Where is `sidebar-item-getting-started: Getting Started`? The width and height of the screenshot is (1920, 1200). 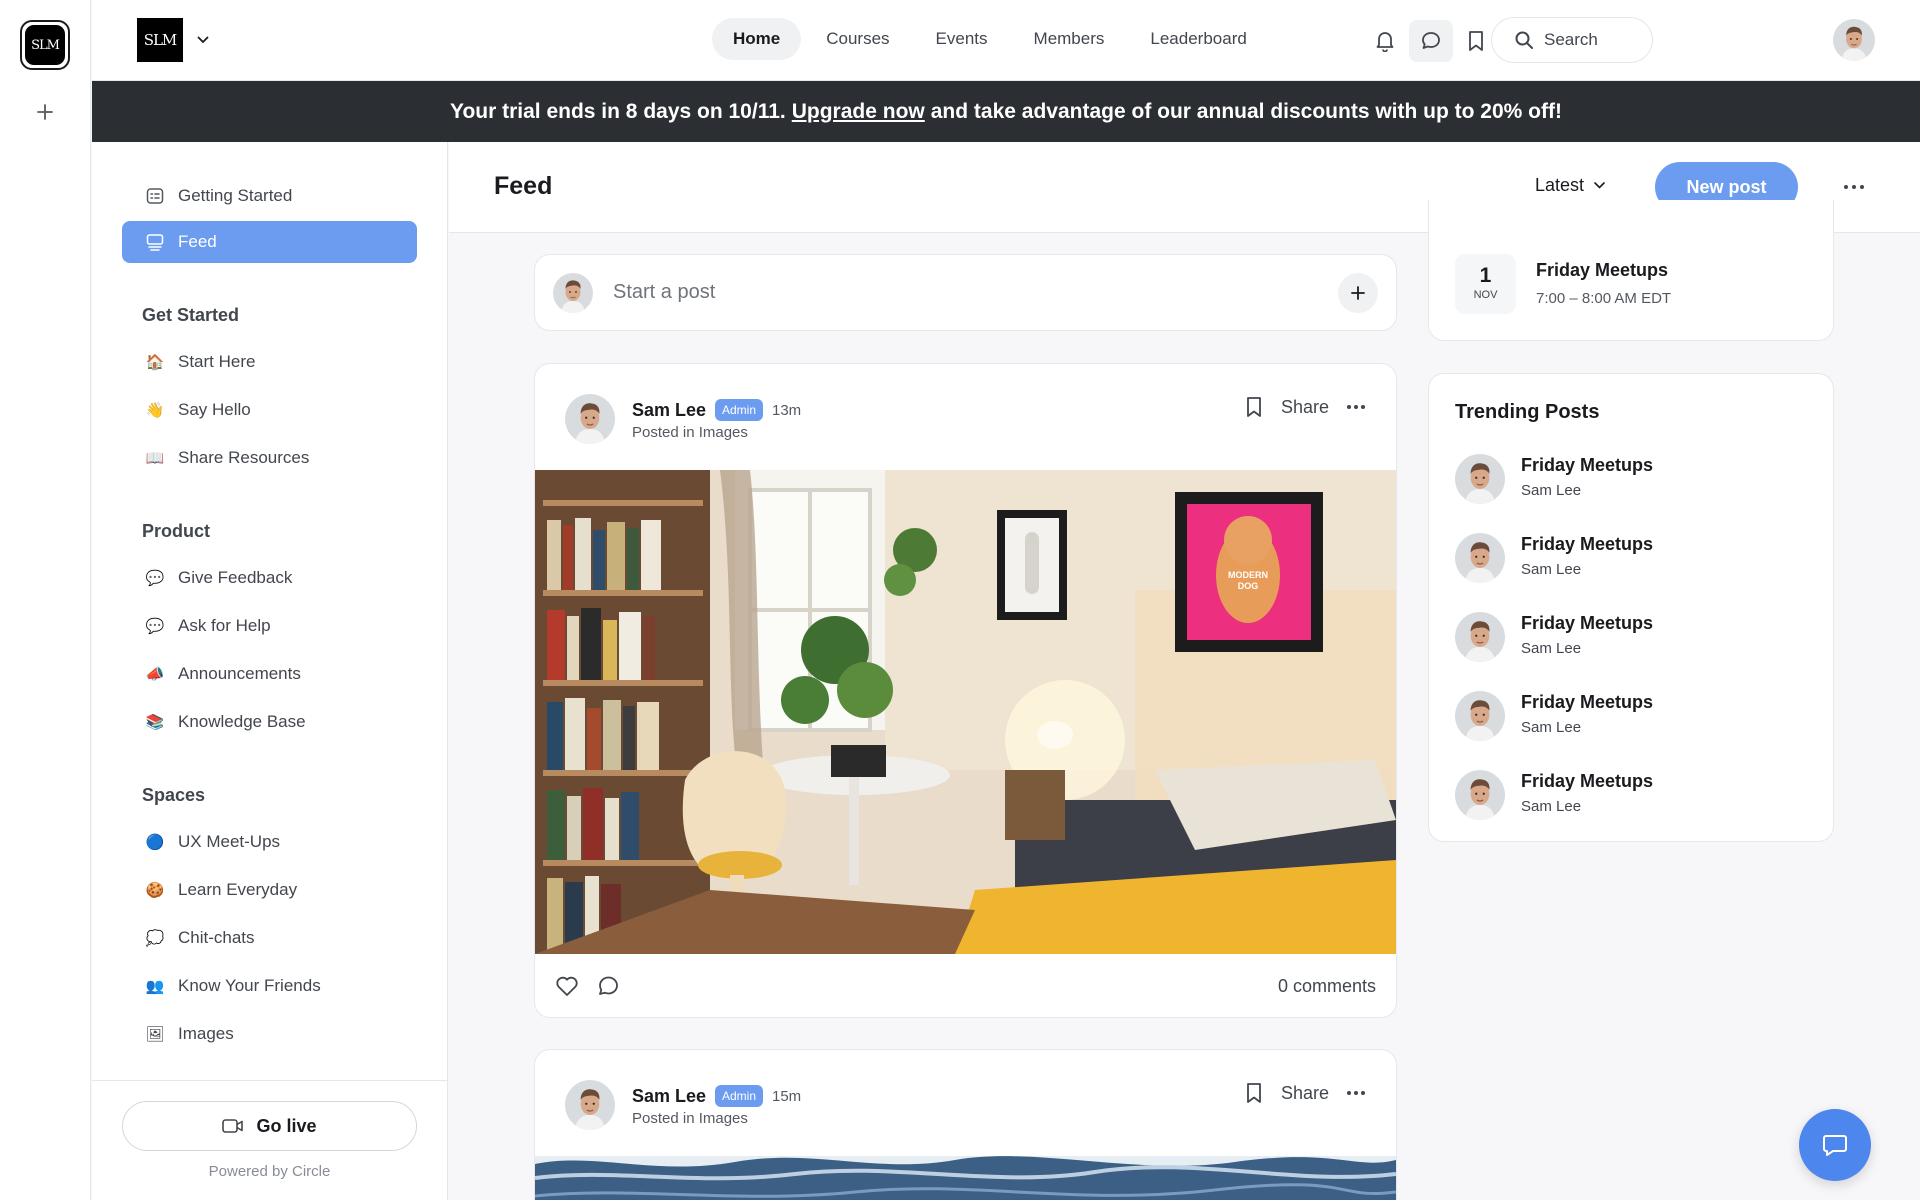
sidebar-item-getting-started: Getting Started is located at coordinates (269, 196).